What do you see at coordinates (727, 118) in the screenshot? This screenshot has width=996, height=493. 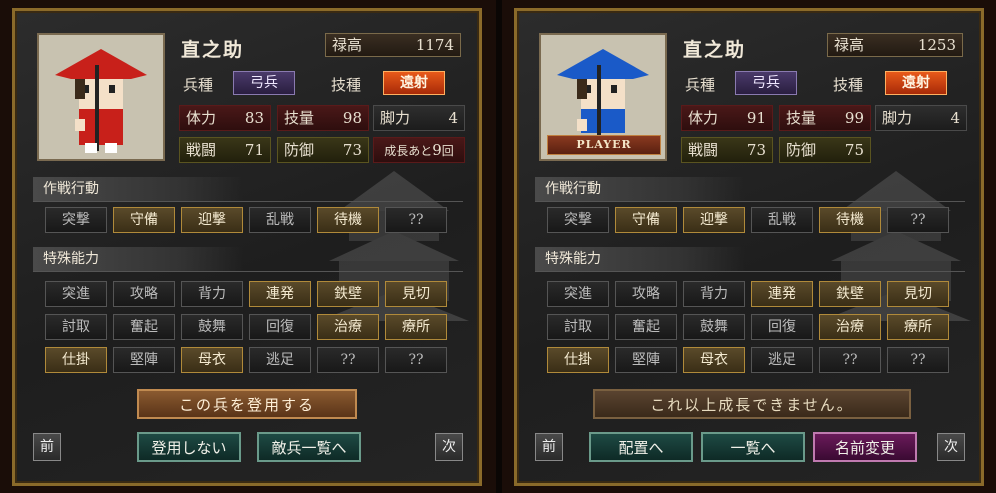 I see `stat-hp: 体力 91` at bounding box center [727, 118].